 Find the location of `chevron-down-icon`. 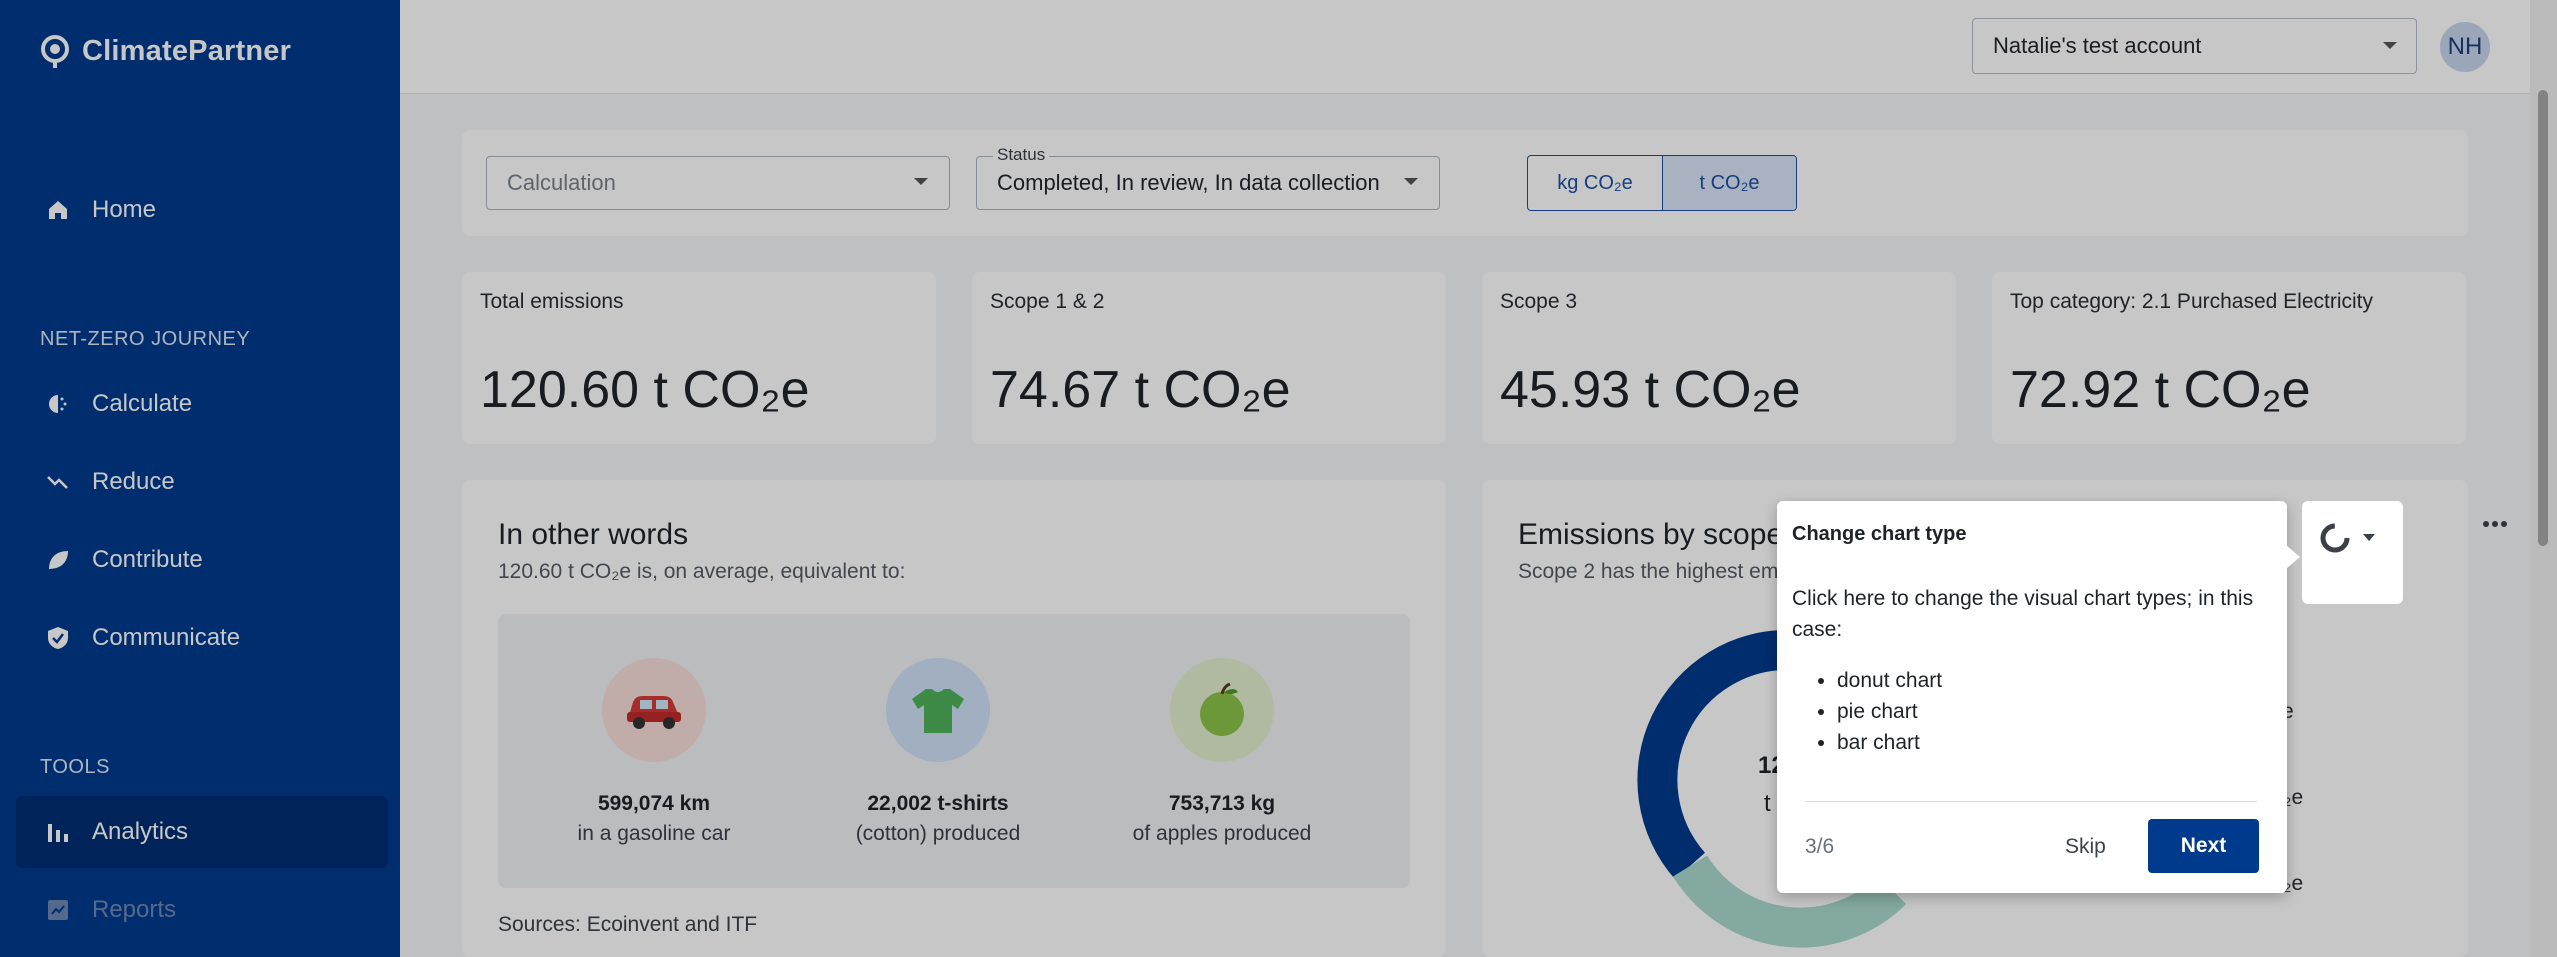

chevron-down-icon is located at coordinates (2369, 537).